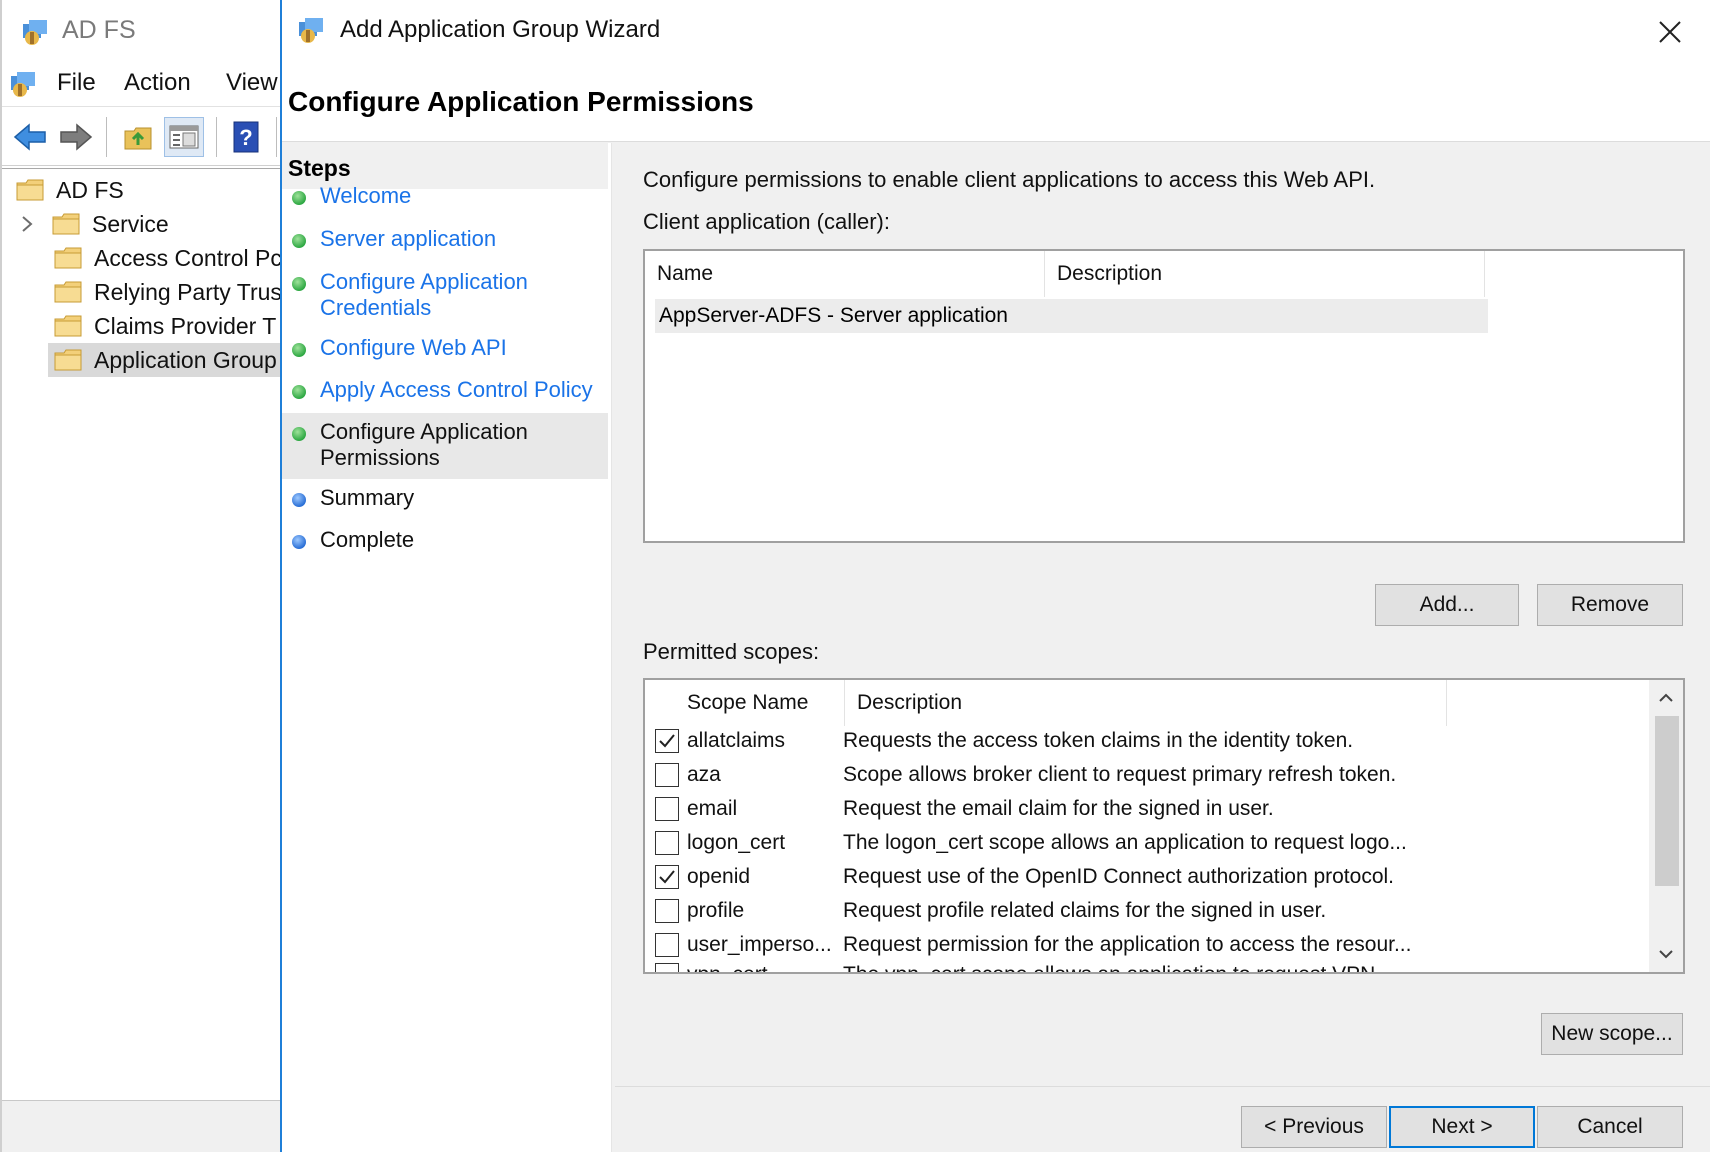 This screenshot has height=1152, width=1710. I want to click on tree-item-relying-party-trusts: Relying Party Trus, so click(168, 292).